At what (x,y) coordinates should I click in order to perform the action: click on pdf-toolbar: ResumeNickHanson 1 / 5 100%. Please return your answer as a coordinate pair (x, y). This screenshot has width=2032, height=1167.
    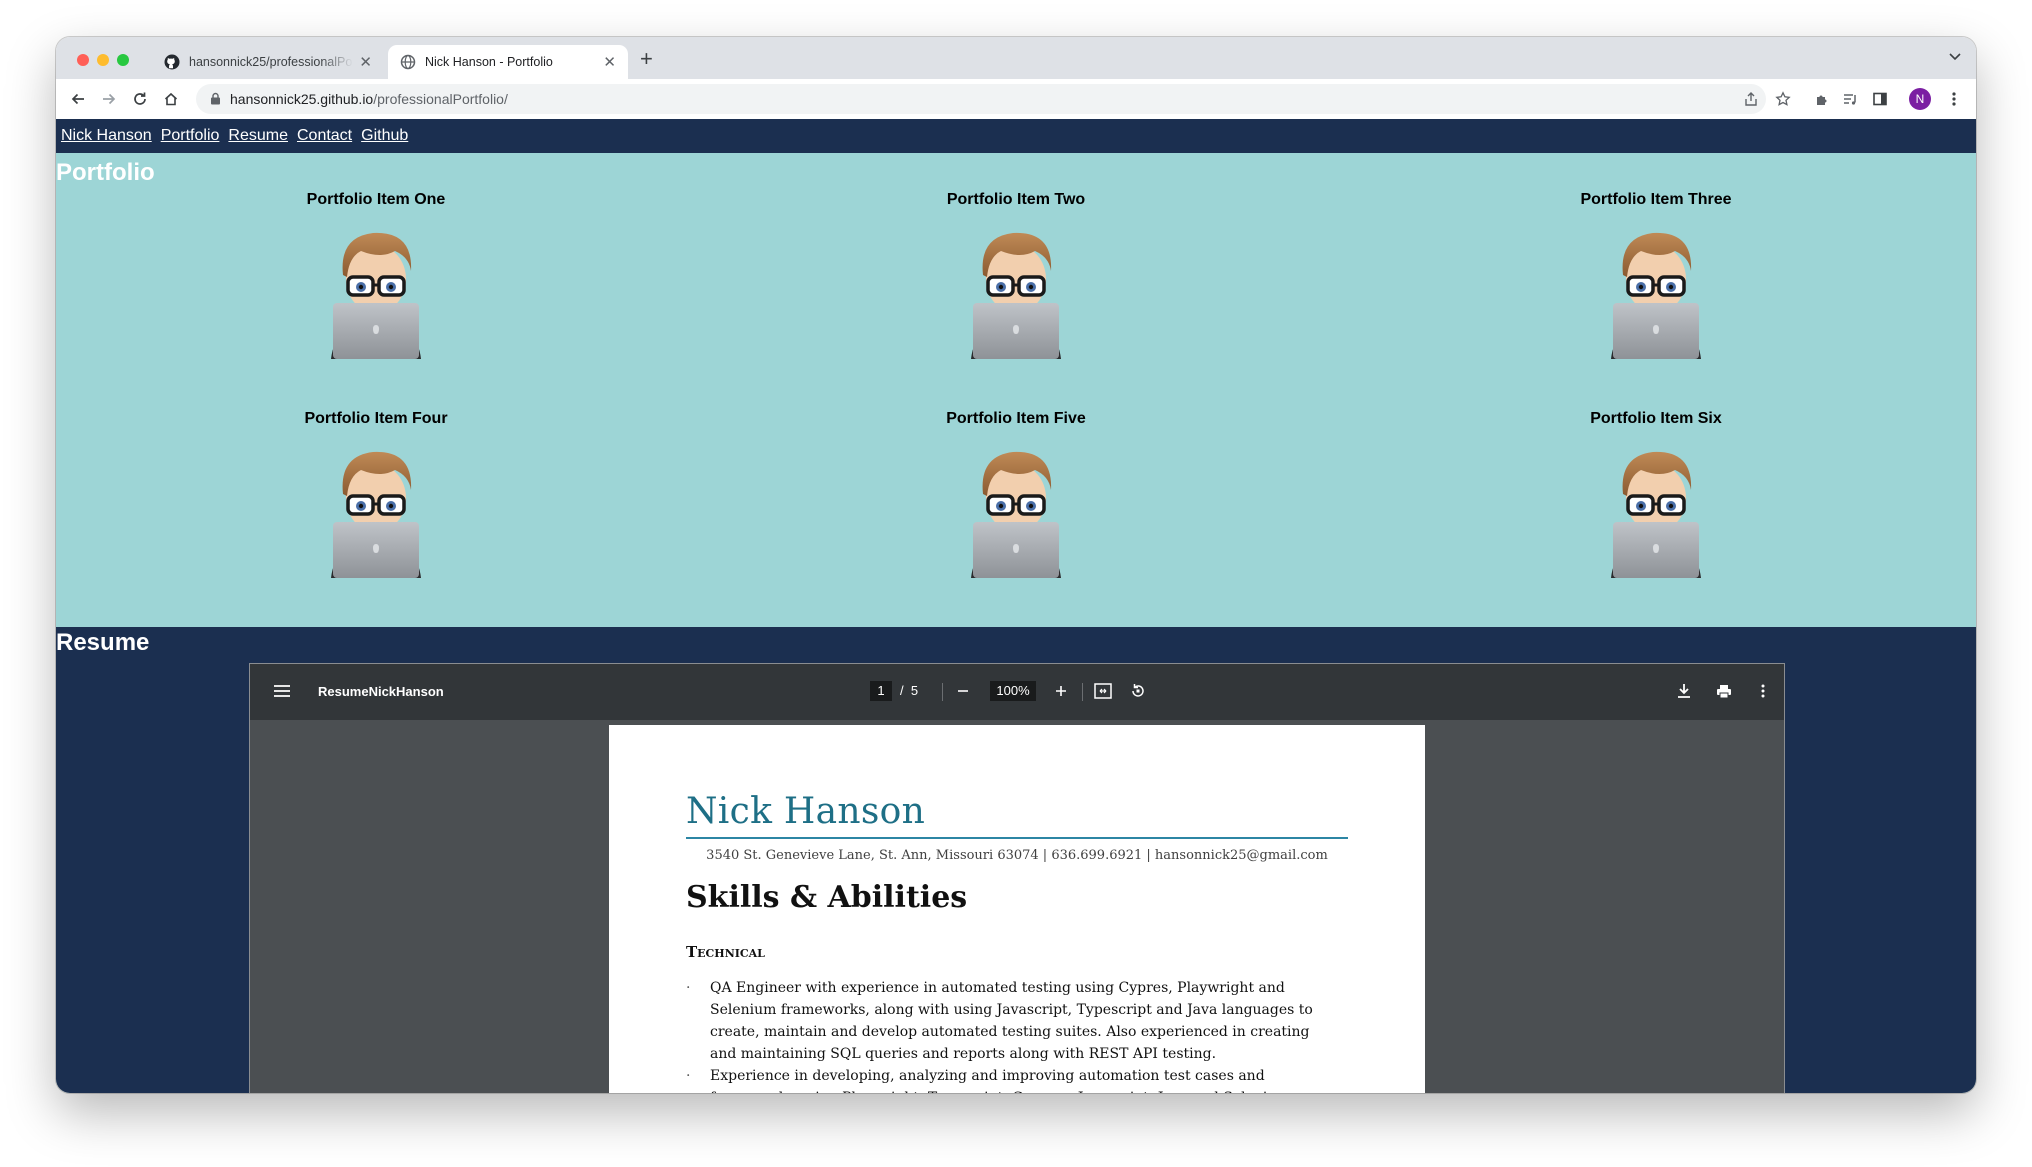
    Looking at the image, I should click on (1017, 692).